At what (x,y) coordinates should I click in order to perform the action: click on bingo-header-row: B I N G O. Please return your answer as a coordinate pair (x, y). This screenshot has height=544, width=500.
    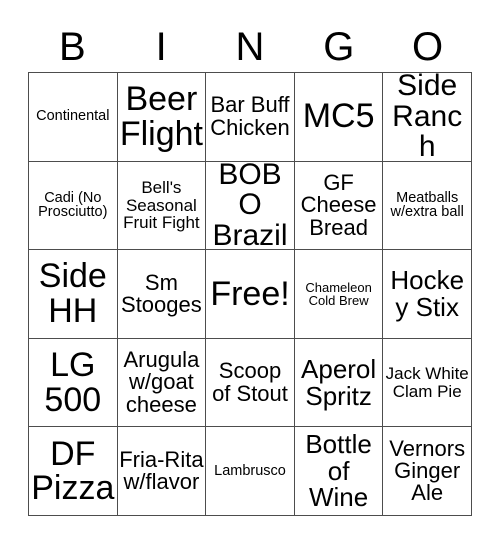
    Looking at the image, I should click on (250, 47).